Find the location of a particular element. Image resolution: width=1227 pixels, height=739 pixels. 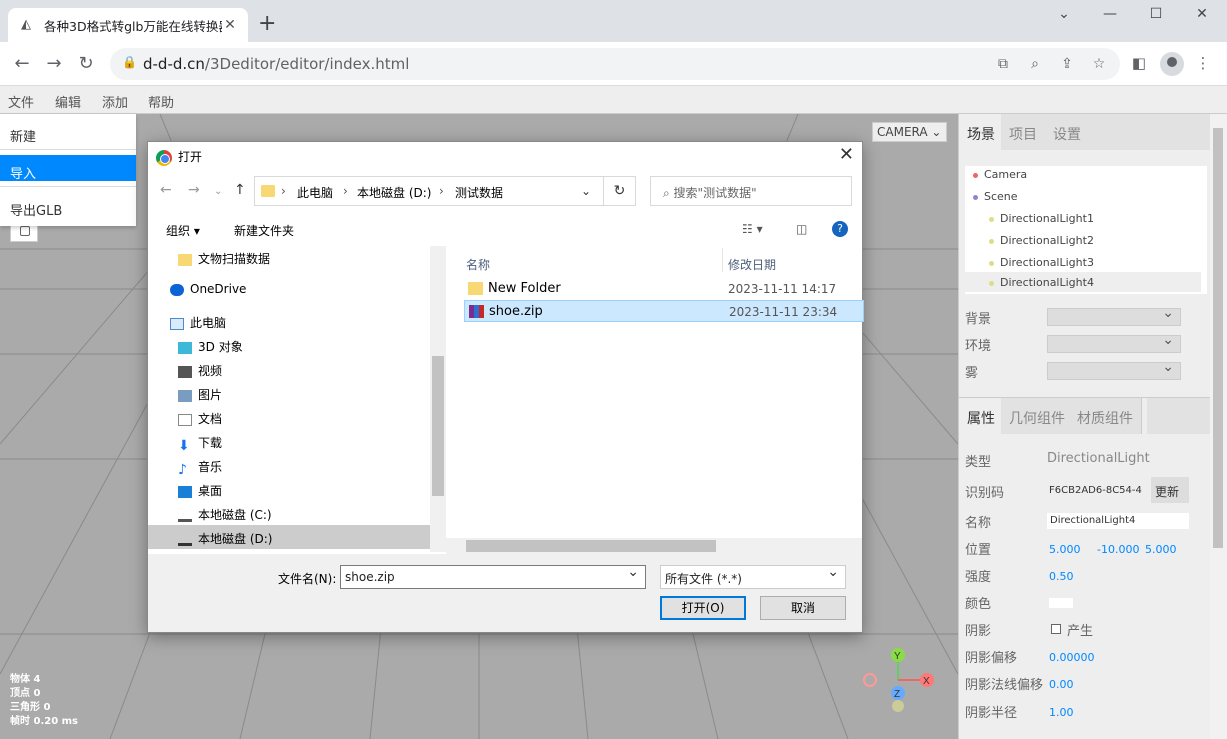

nav-item-desktop: 桌面 is located at coordinates (200, 493).